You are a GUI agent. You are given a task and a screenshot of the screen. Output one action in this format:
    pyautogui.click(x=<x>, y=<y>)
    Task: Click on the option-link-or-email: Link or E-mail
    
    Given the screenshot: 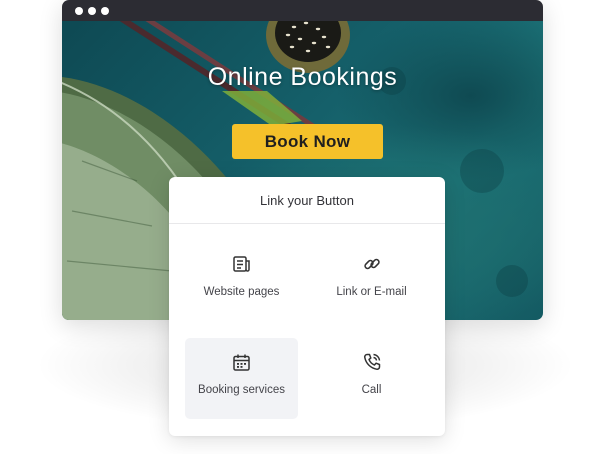 What is the action you would take?
    pyautogui.click(x=371, y=280)
    